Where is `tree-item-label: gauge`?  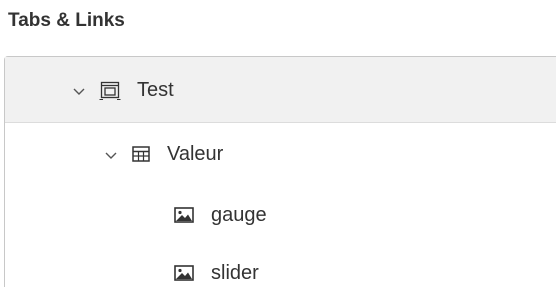
tree-item-label: gauge is located at coordinates (239, 215).